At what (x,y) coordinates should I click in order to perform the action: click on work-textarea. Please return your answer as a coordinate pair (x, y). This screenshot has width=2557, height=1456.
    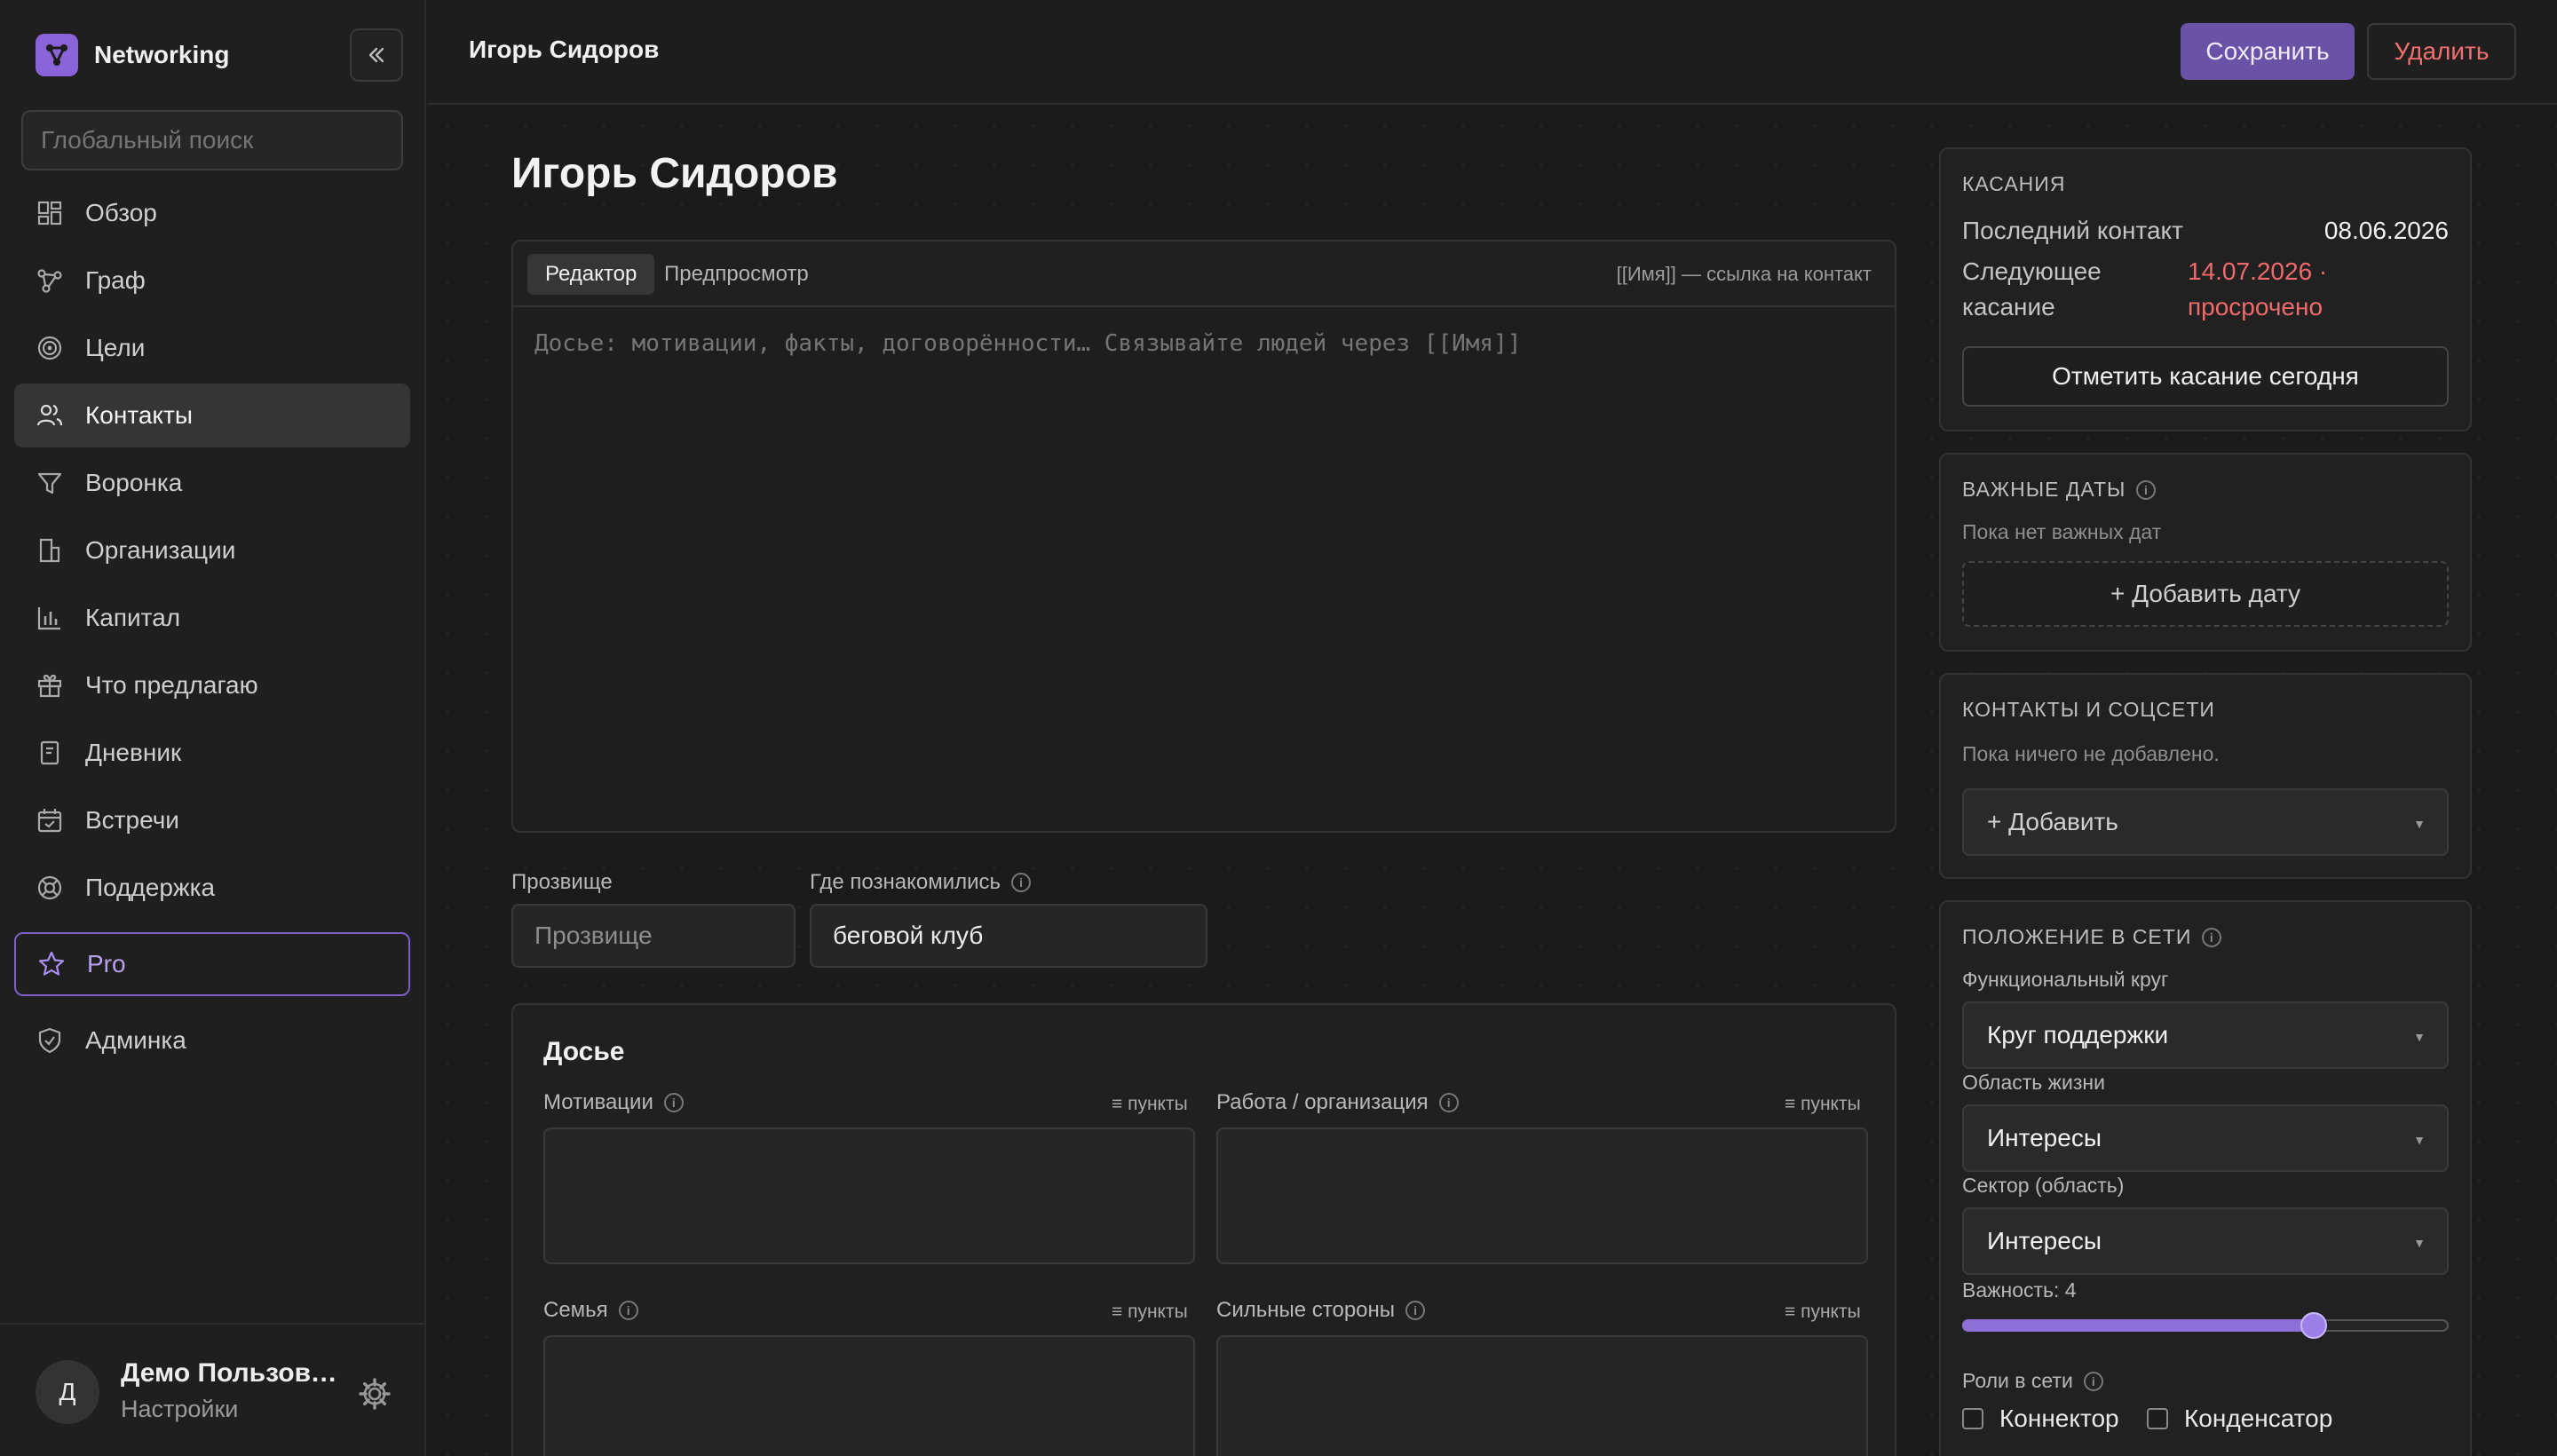
    Looking at the image, I should click on (1542, 1196).